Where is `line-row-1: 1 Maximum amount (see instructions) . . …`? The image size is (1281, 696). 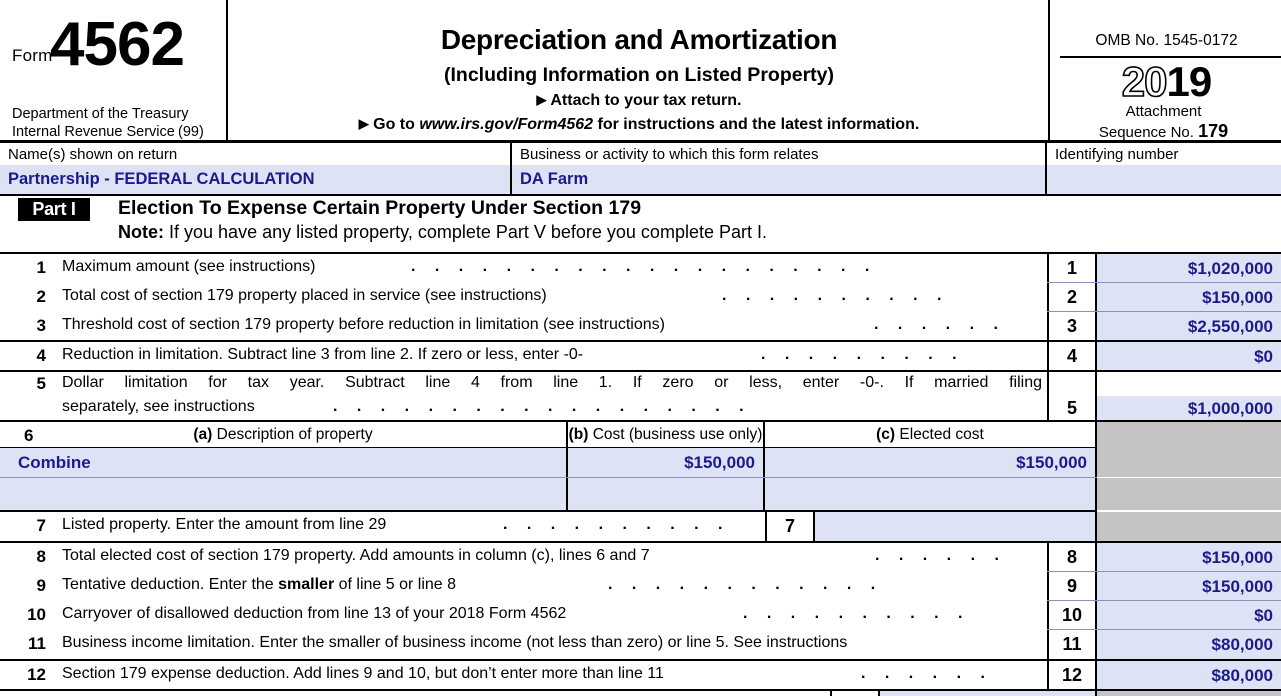
line-row-1: 1 Maximum amount (see instructions) . . … is located at coordinates (640, 268).